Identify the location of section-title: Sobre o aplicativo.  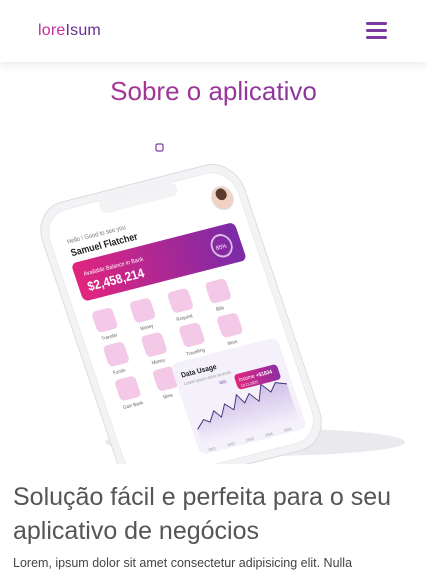
(213, 91).